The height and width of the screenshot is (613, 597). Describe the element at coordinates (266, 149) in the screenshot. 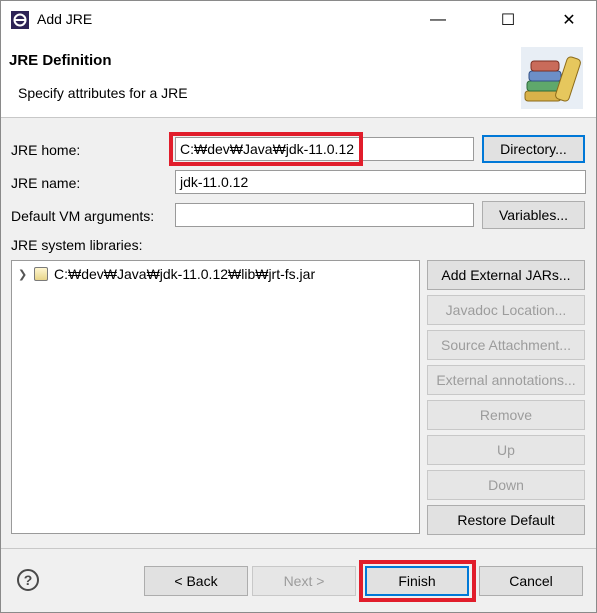

I see `jre-home-highlight` at that location.